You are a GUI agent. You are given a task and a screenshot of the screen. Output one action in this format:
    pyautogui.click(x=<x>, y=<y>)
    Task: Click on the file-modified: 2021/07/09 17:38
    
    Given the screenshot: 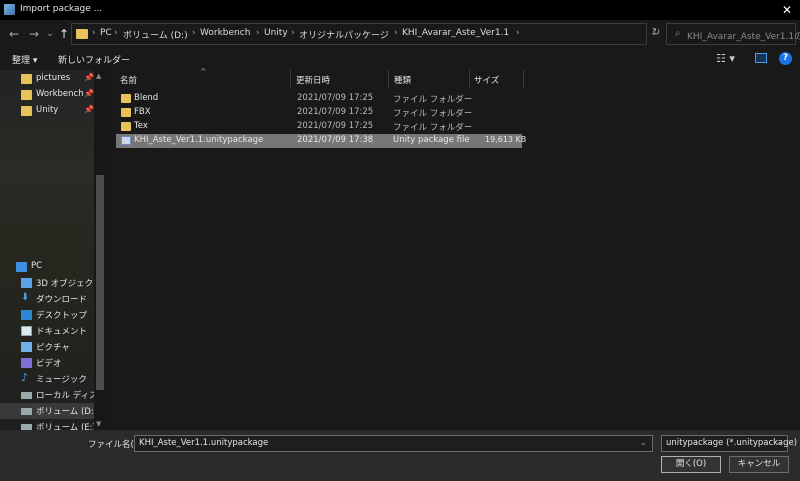 What is the action you would take?
    pyautogui.click(x=335, y=140)
    